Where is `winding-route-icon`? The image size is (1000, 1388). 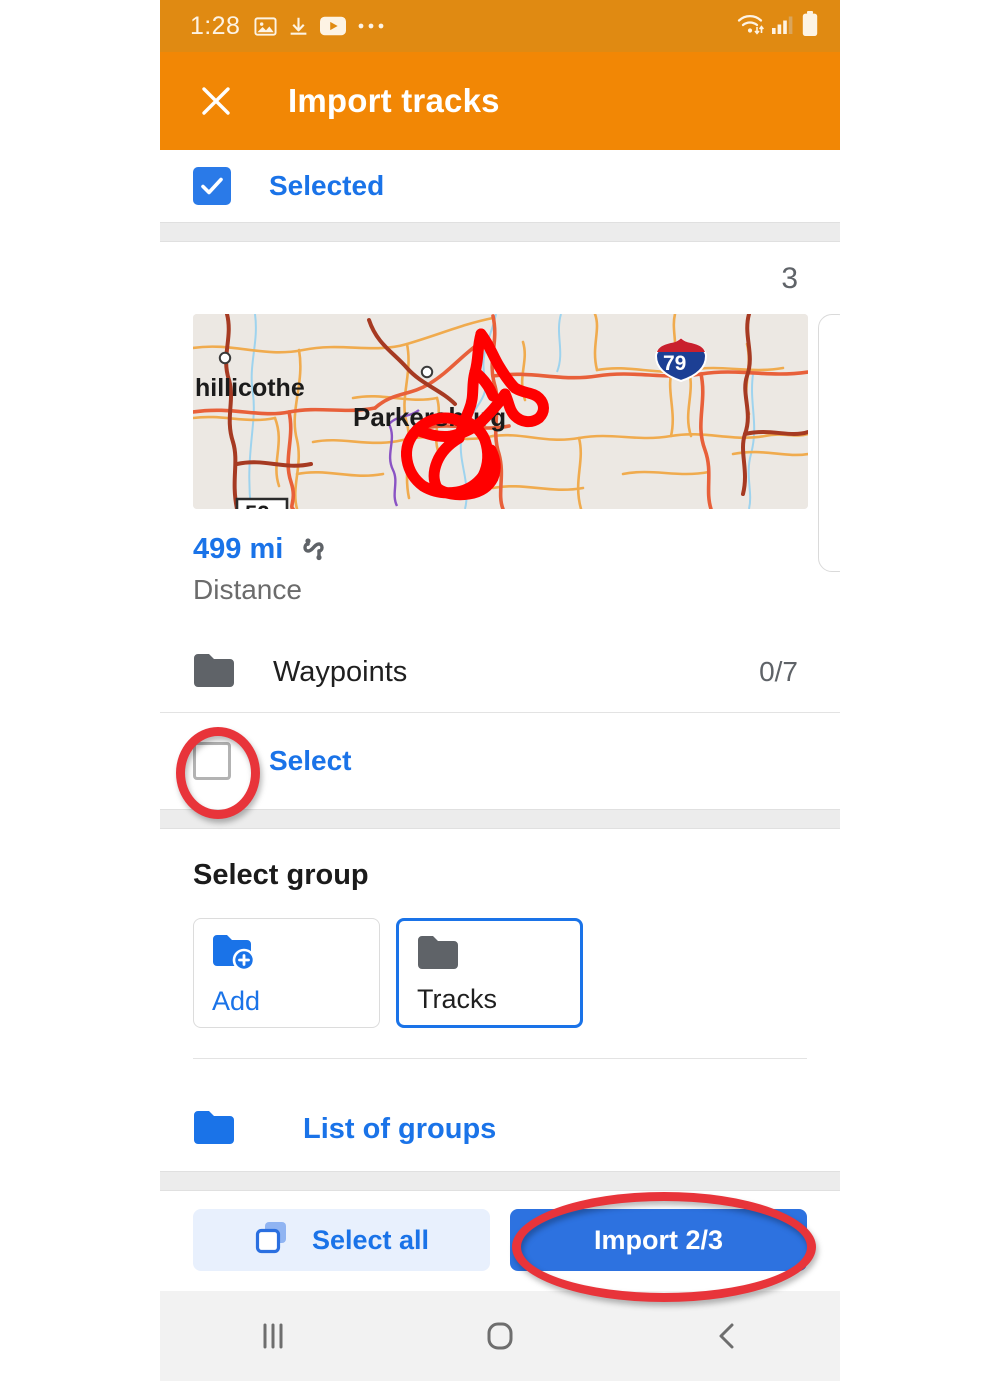
winding-route-icon is located at coordinates (314, 550).